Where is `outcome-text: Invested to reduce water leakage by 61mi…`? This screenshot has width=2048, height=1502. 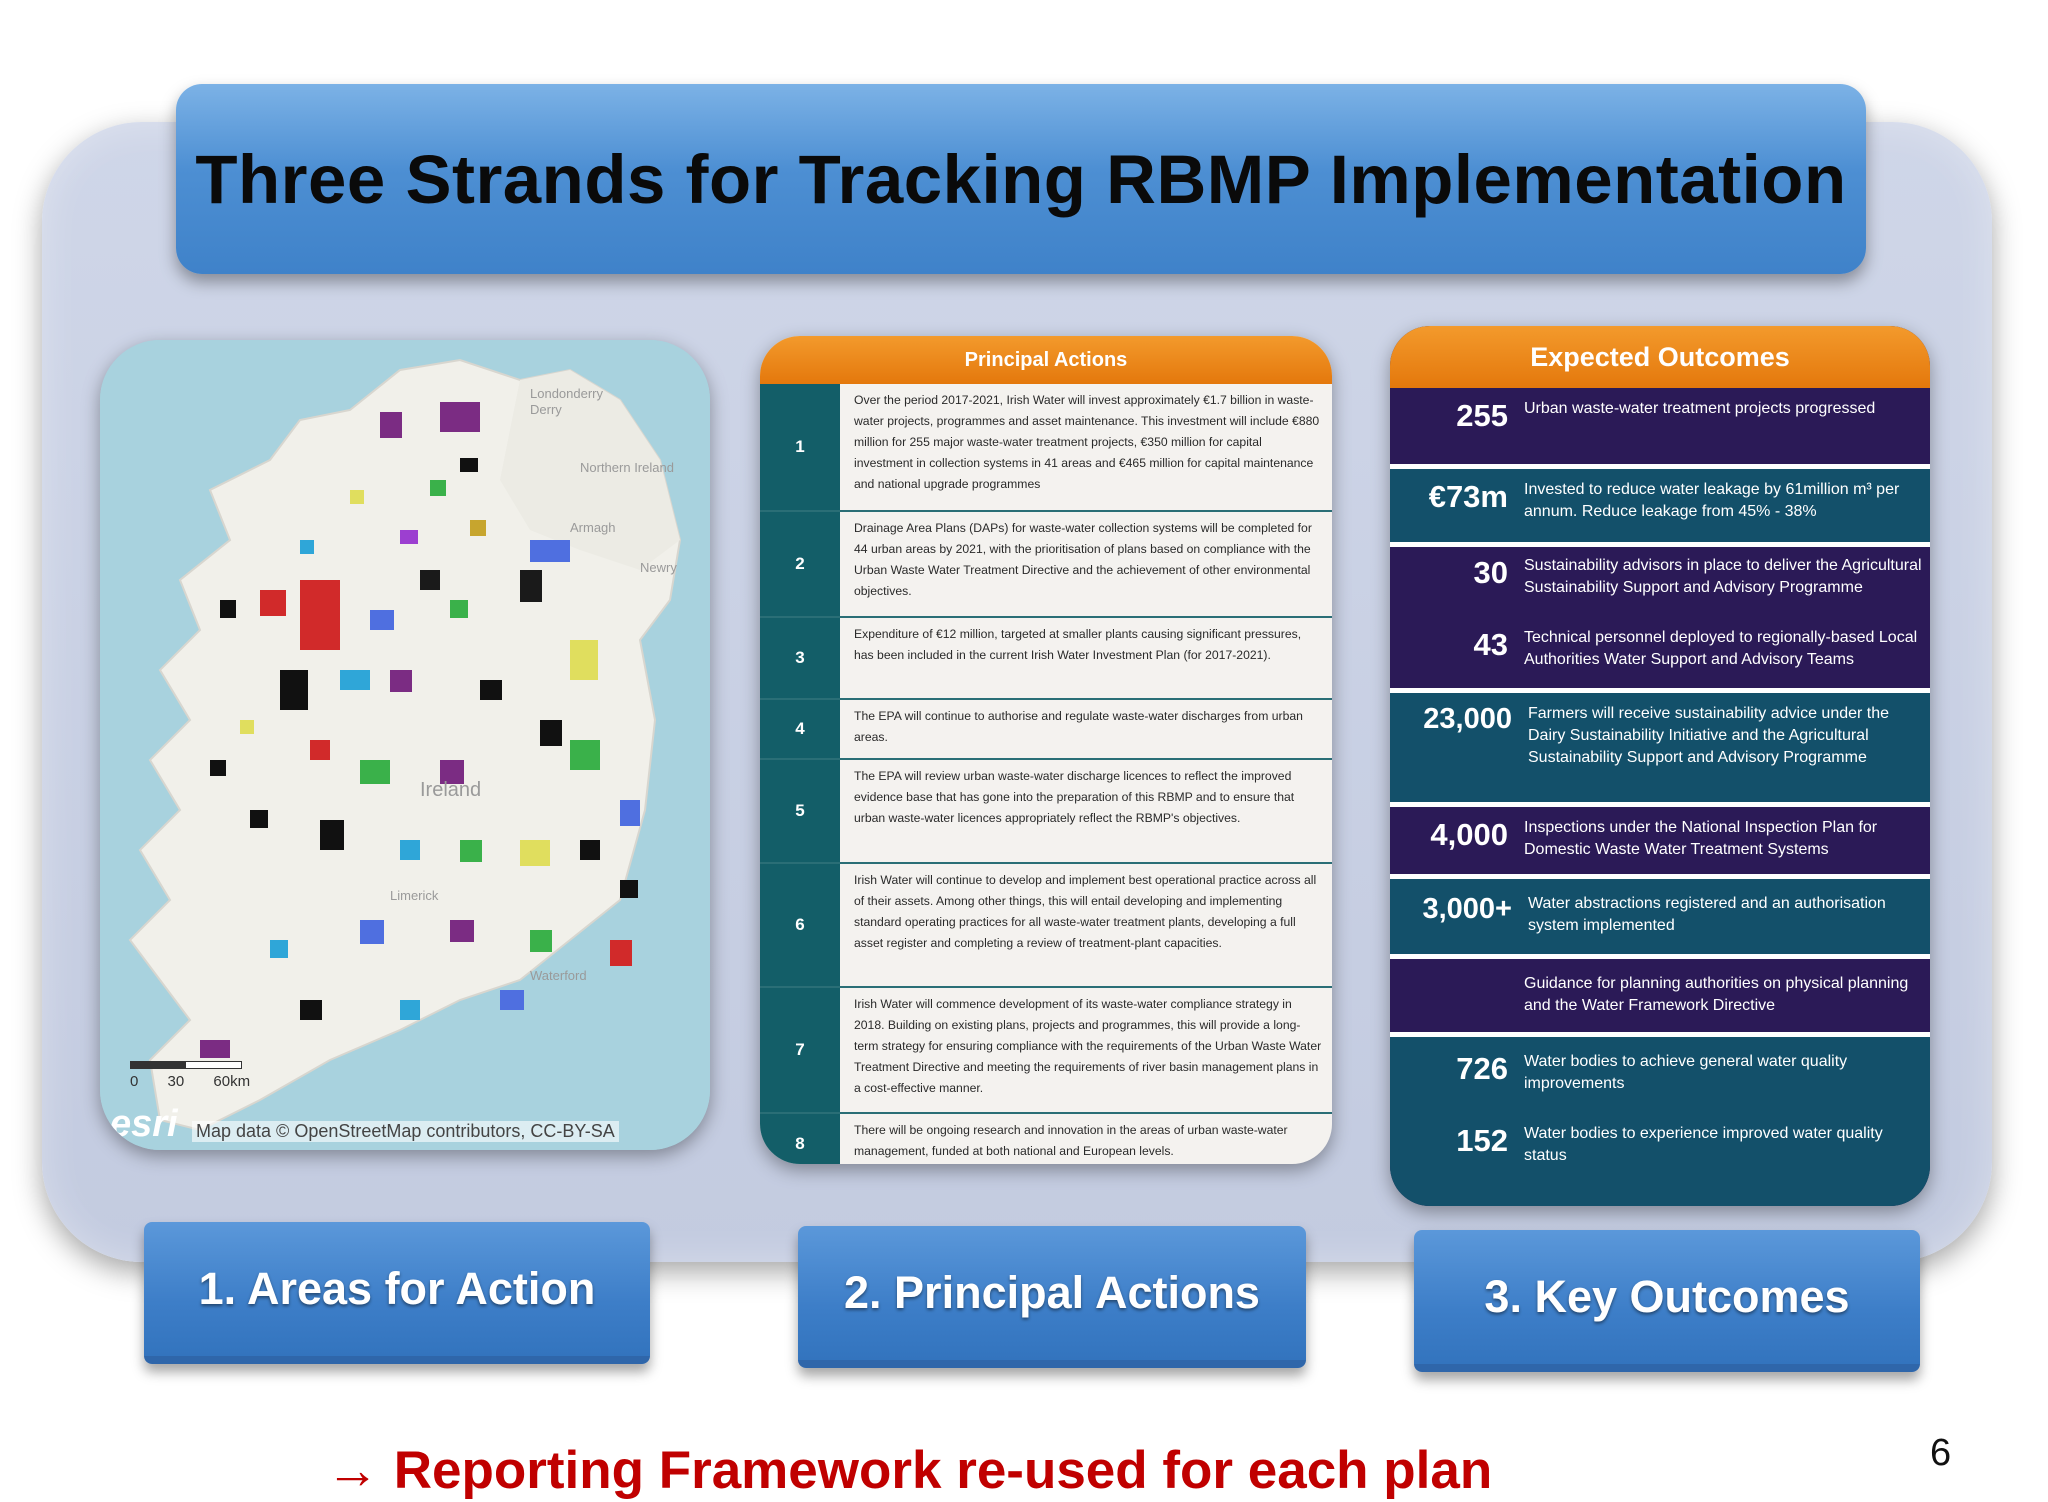
outcome-text: Invested to reduce water leakage by 61mi… is located at coordinates (1712, 500).